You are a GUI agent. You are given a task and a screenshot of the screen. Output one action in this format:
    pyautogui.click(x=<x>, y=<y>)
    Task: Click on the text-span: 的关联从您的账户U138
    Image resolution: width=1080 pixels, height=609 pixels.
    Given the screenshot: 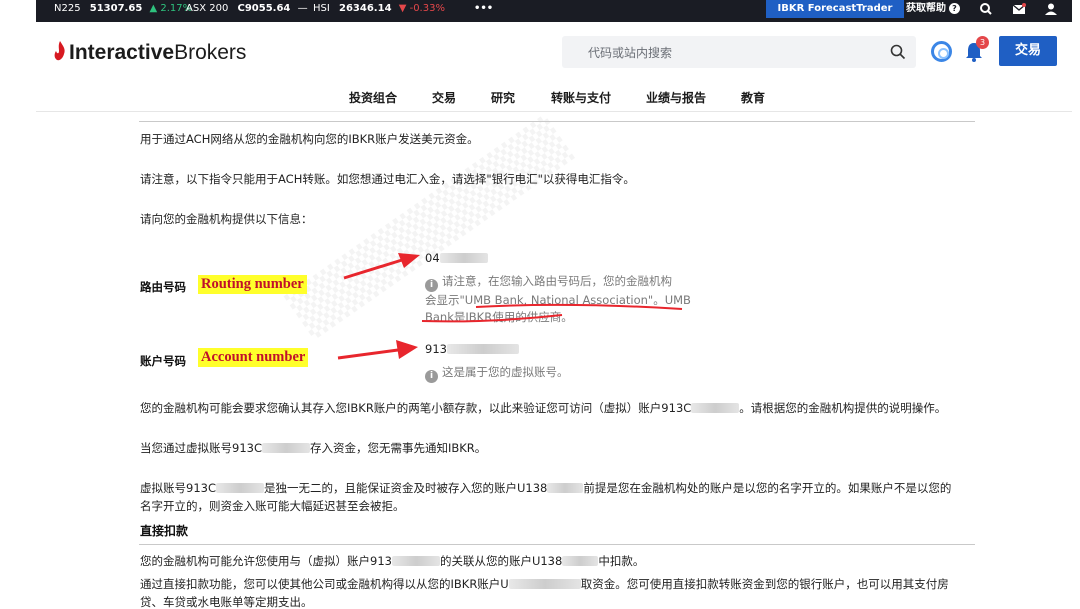 What is the action you would take?
    pyautogui.click(x=501, y=561)
    